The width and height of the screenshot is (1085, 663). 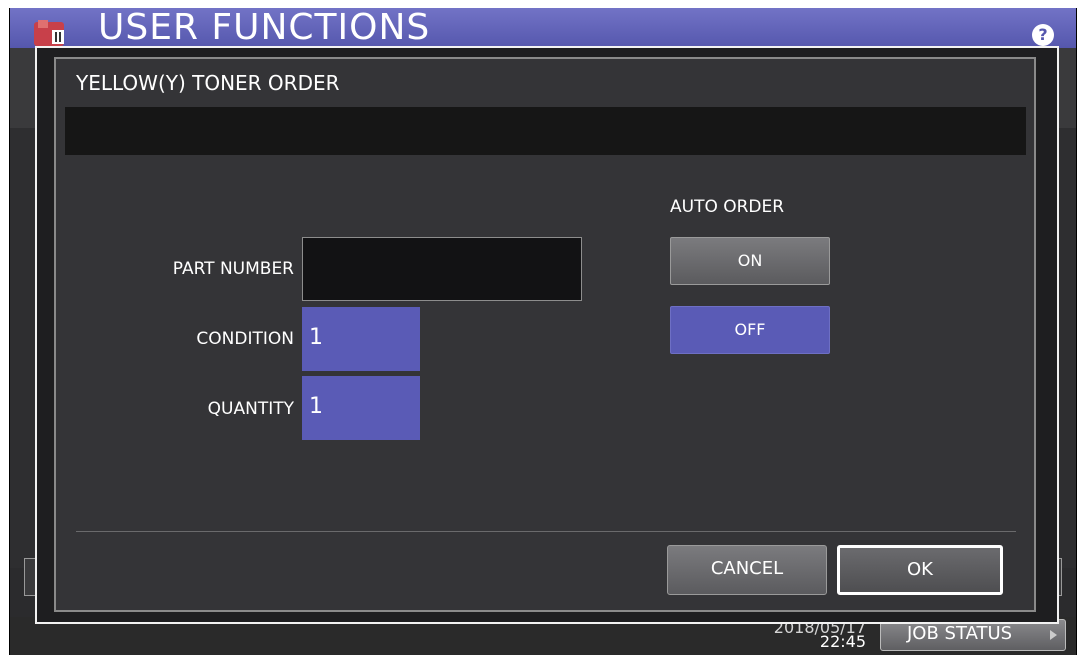 What do you see at coordinates (442, 269) in the screenshot?
I see `part-number-field` at bounding box center [442, 269].